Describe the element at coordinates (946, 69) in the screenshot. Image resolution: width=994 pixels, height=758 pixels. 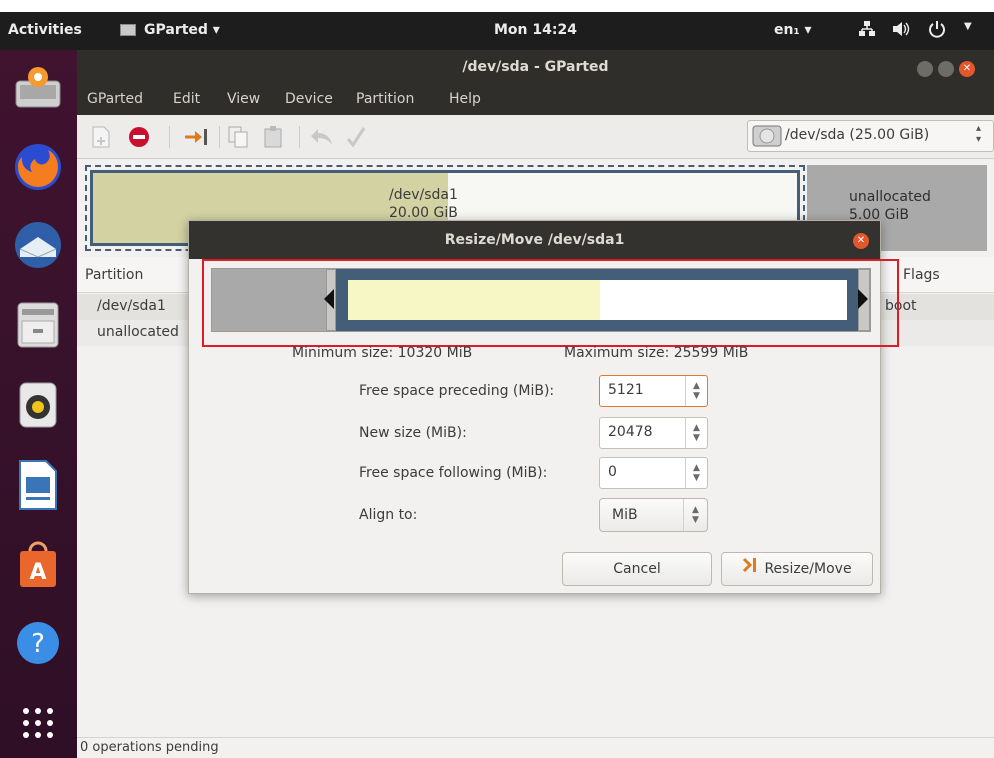
I see `maximize-icon` at that location.